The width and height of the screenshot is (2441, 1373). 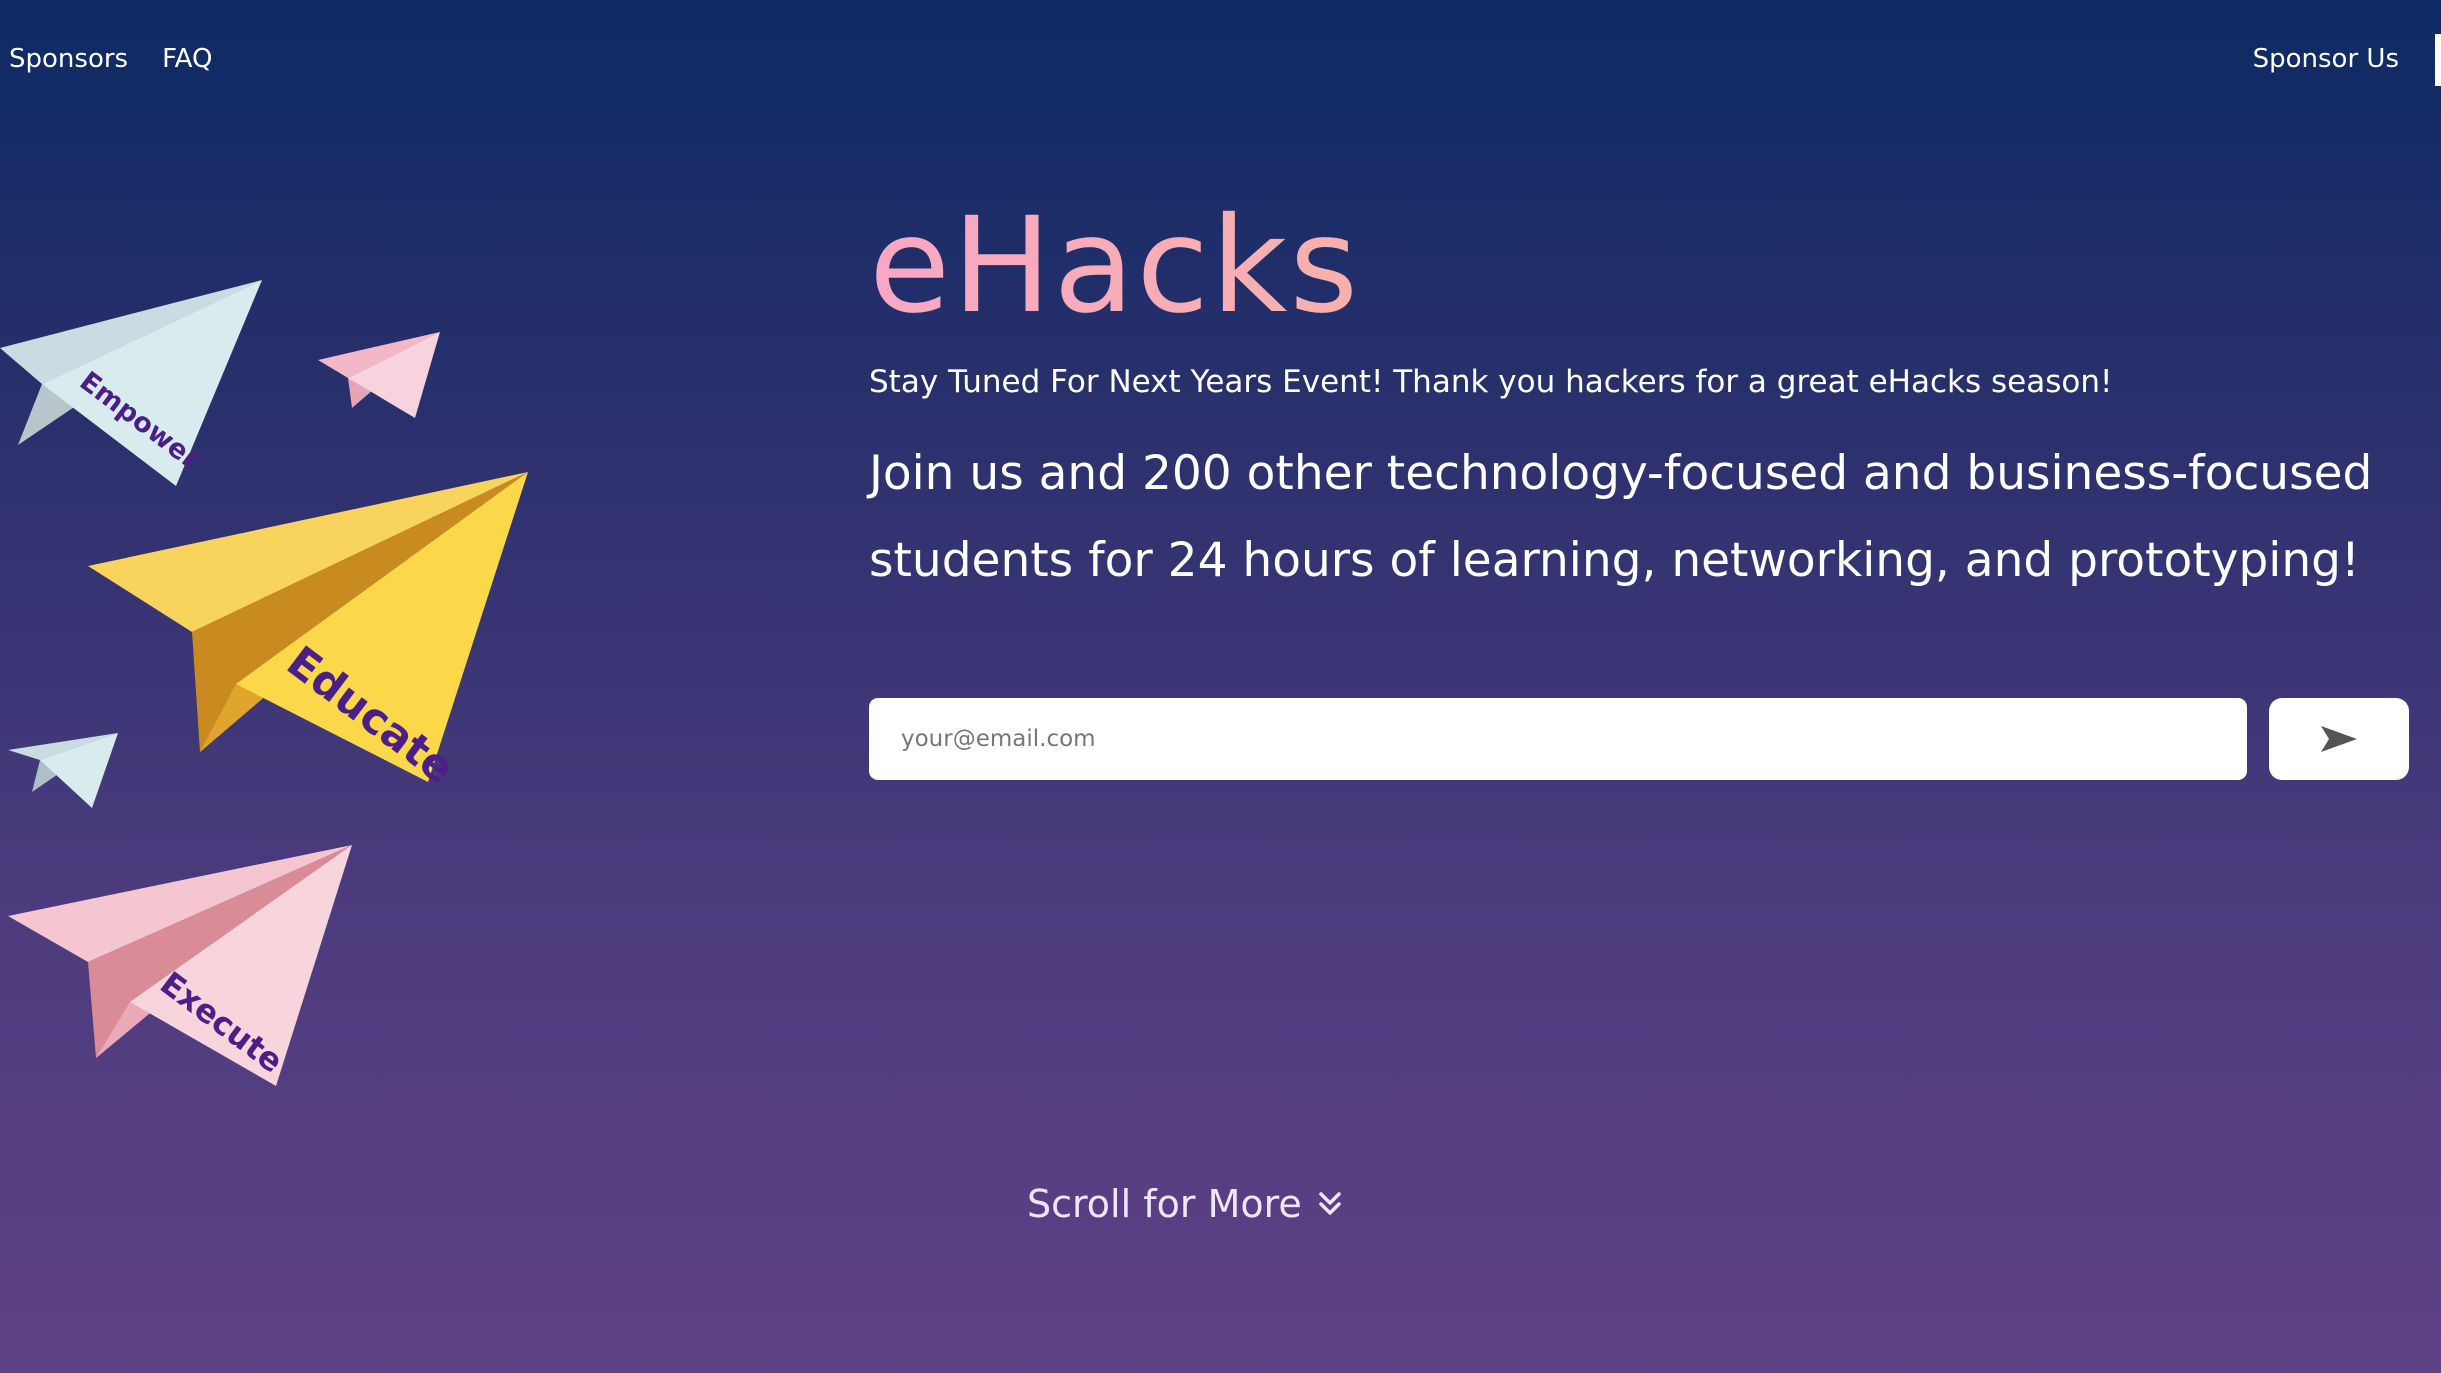 I want to click on email-signup-form, so click(x=1639, y=739).